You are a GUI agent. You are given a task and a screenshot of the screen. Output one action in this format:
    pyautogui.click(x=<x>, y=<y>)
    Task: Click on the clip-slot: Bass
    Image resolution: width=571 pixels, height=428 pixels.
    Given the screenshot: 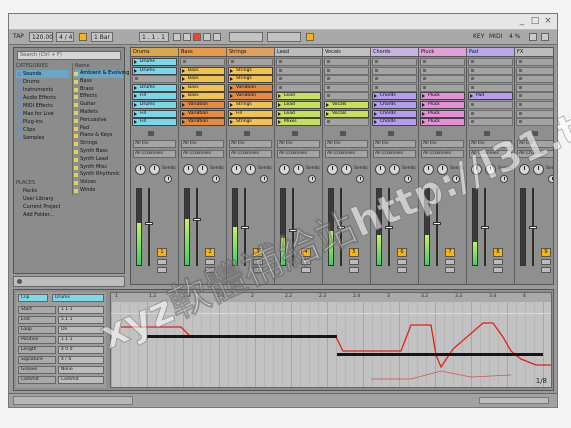 What is the action you would take?
    pyautogui.click(x=202, y=87)
    